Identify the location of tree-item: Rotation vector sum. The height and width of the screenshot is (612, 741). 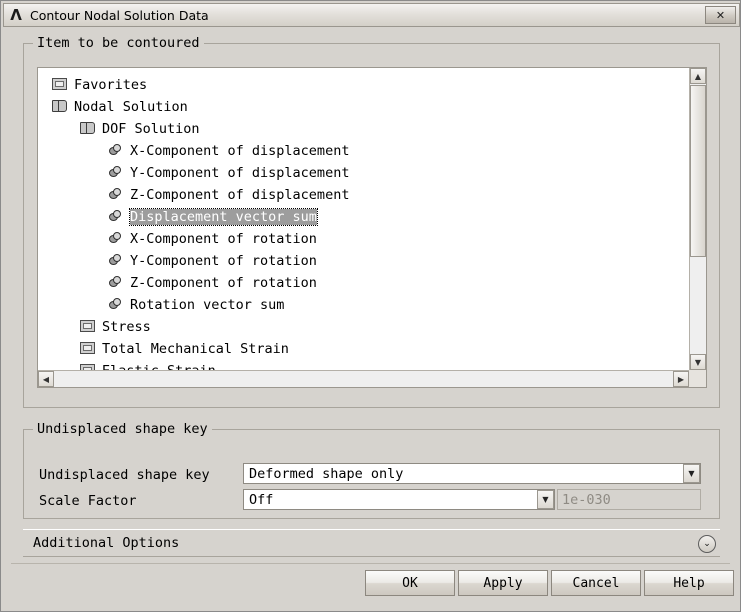
(363, 305).